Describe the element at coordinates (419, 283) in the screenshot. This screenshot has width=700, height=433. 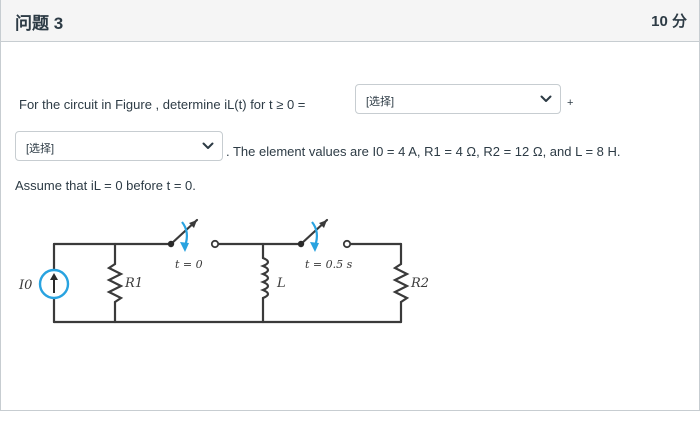
I see `label-r2: R2` at that location.